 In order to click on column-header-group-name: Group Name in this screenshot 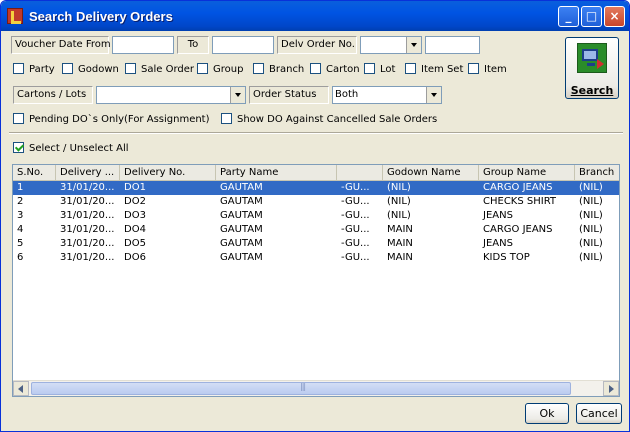, I will do `click(527, 172)`.